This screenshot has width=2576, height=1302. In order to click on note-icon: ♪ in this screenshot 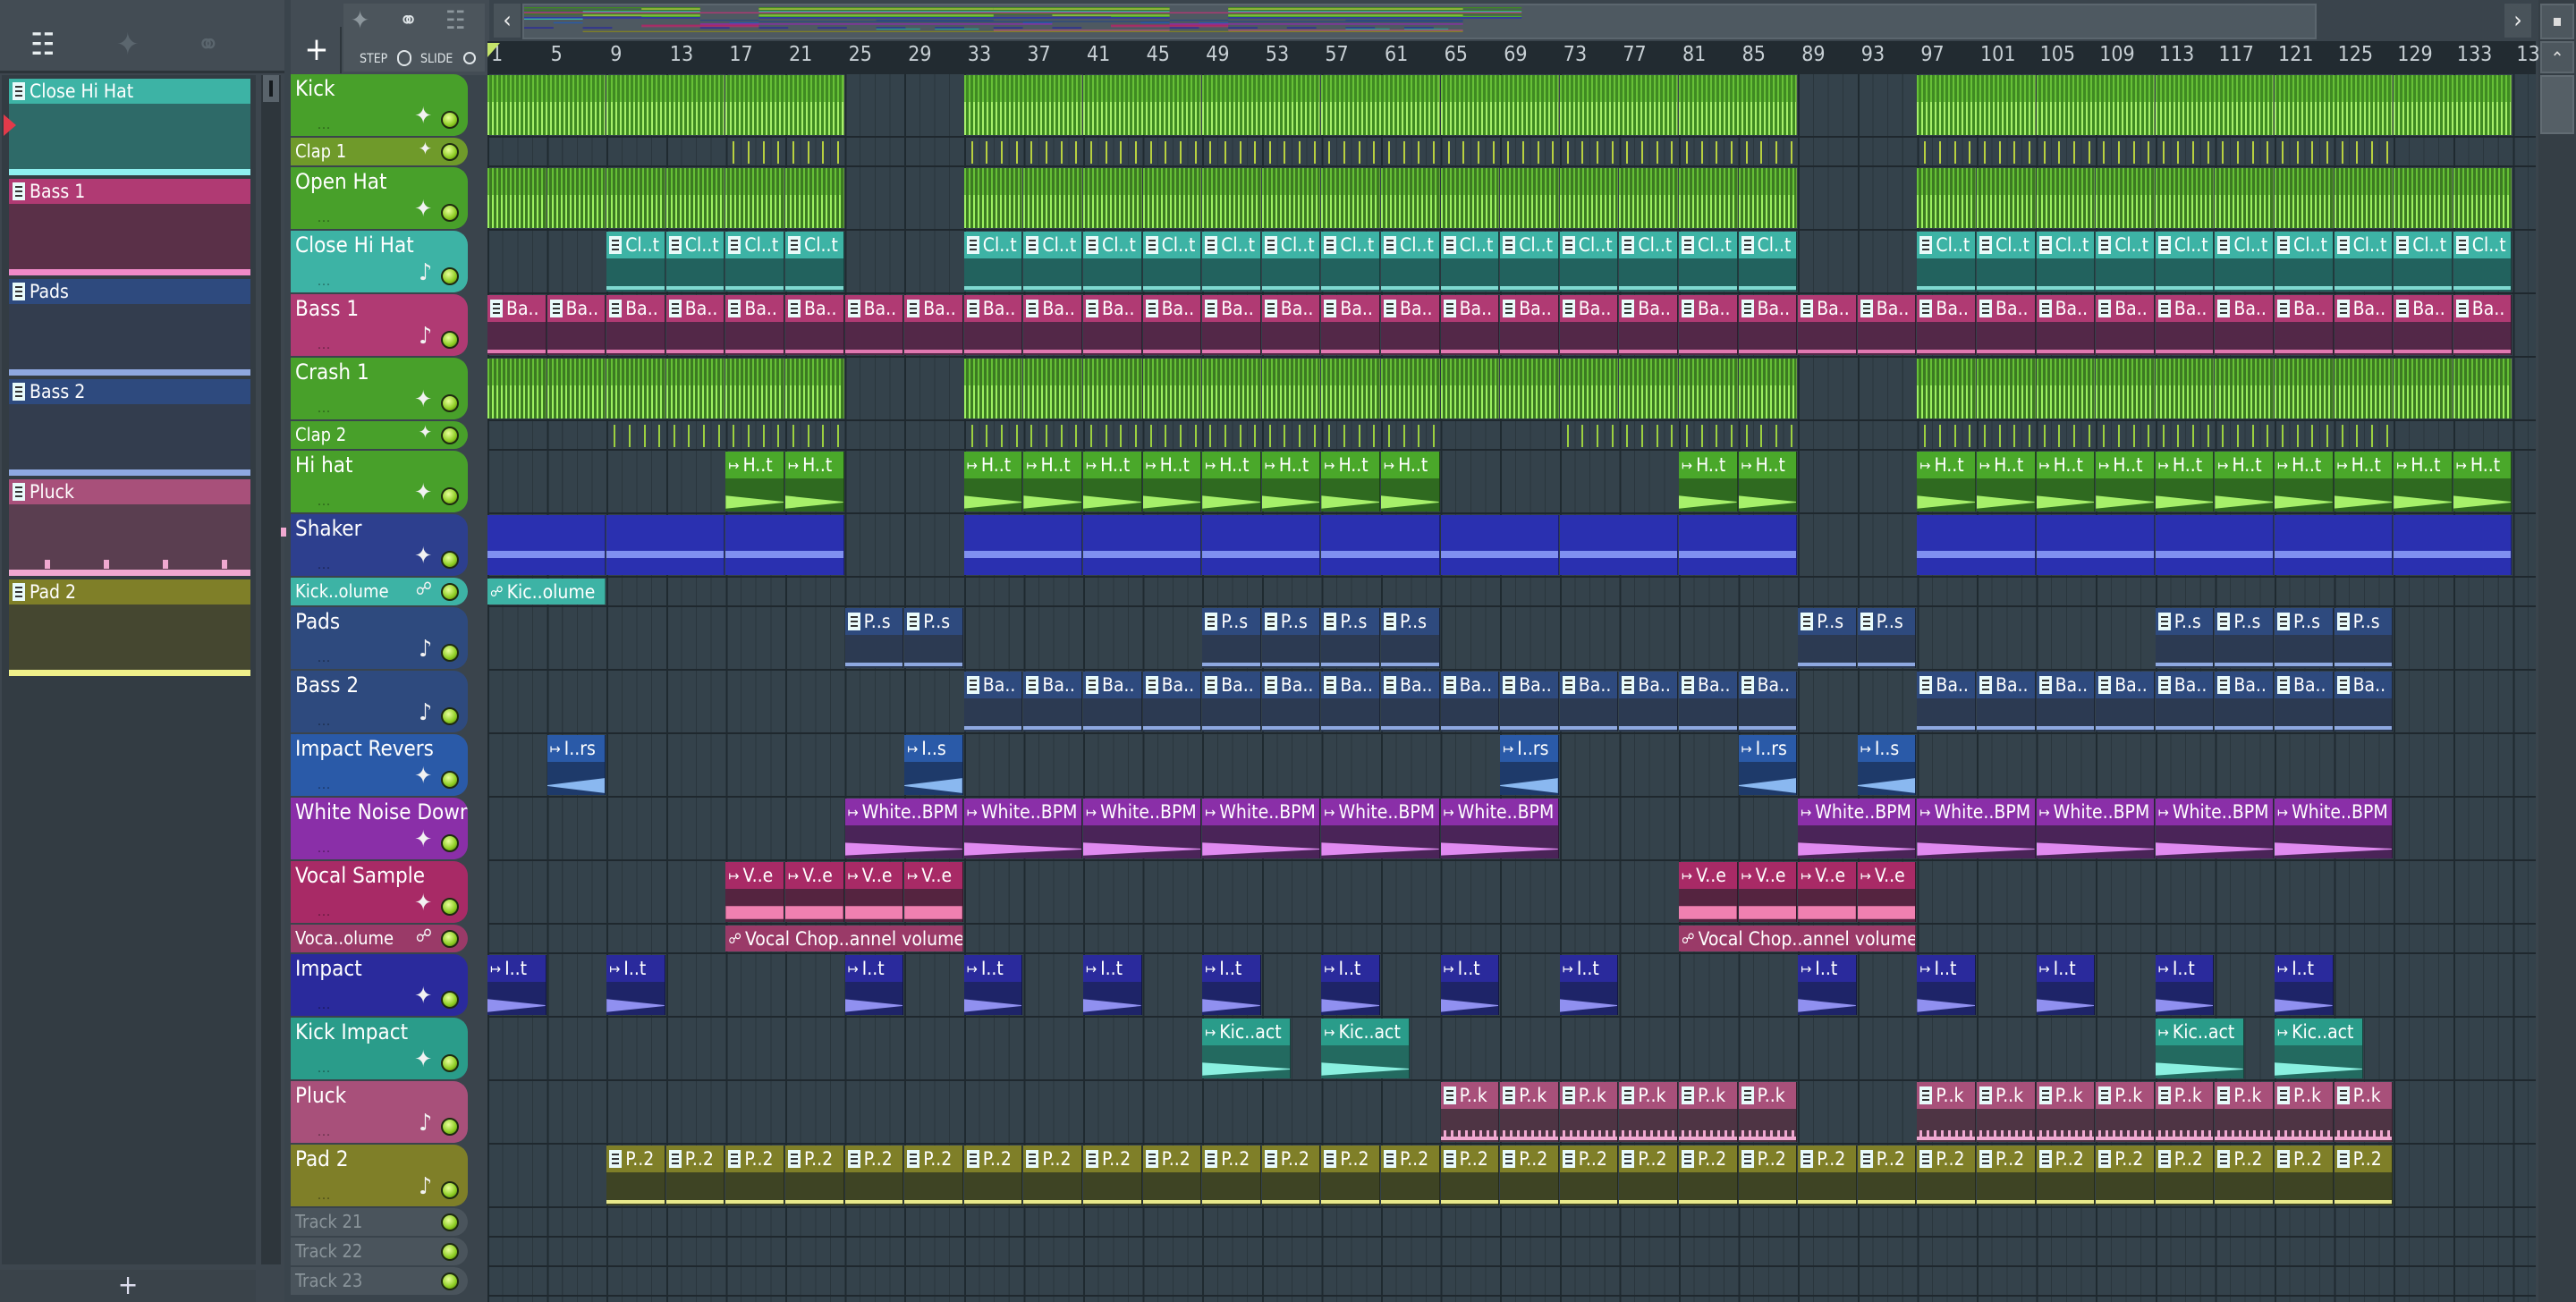, I will do `click(425, 272)`.